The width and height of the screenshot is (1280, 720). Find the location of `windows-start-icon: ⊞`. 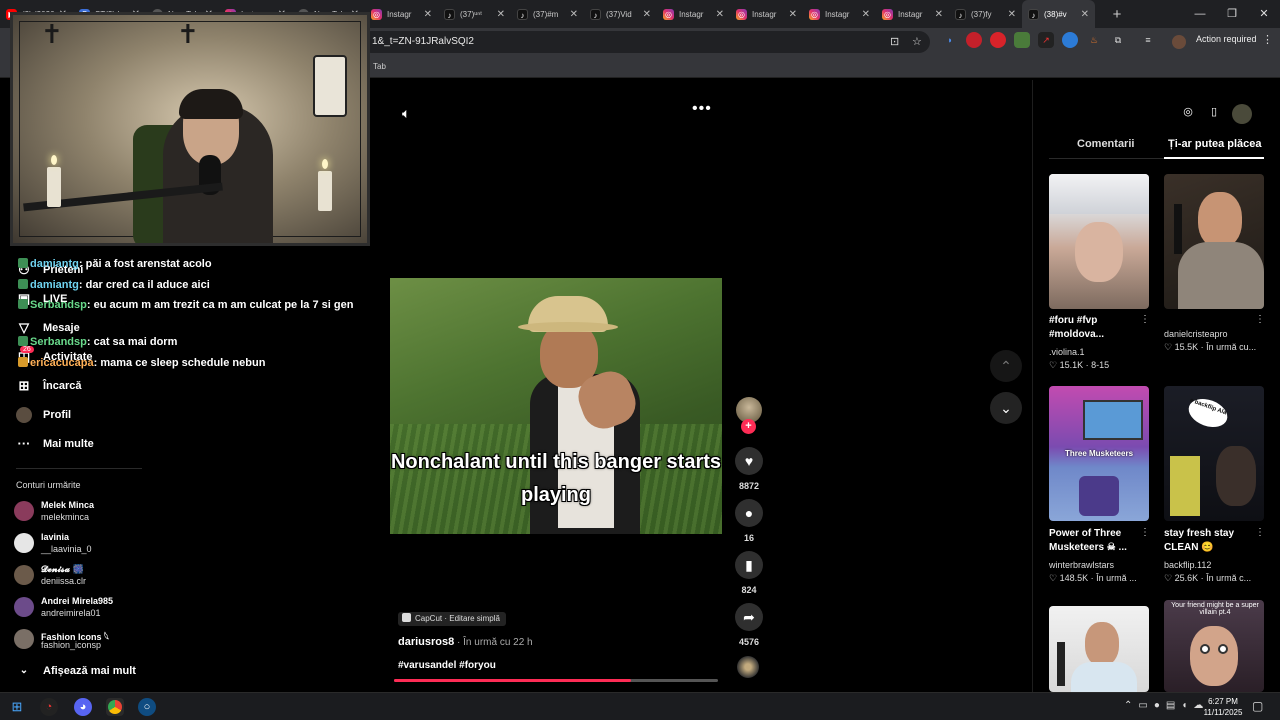

windows-start-icon: ⊞ is located at coordinates (17, 707).